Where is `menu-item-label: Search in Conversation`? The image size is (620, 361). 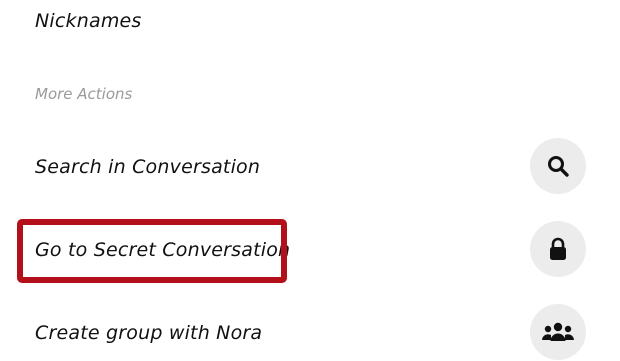
menu-item-label: Search in Conversation is located at coordinates (148, 167).